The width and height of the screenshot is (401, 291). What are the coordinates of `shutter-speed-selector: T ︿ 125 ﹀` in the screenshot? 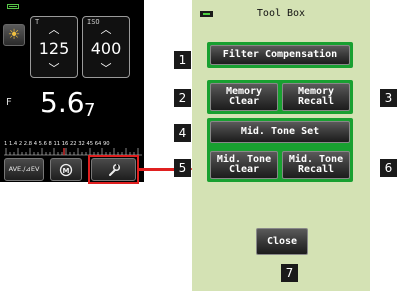 It's located at (54, 47).